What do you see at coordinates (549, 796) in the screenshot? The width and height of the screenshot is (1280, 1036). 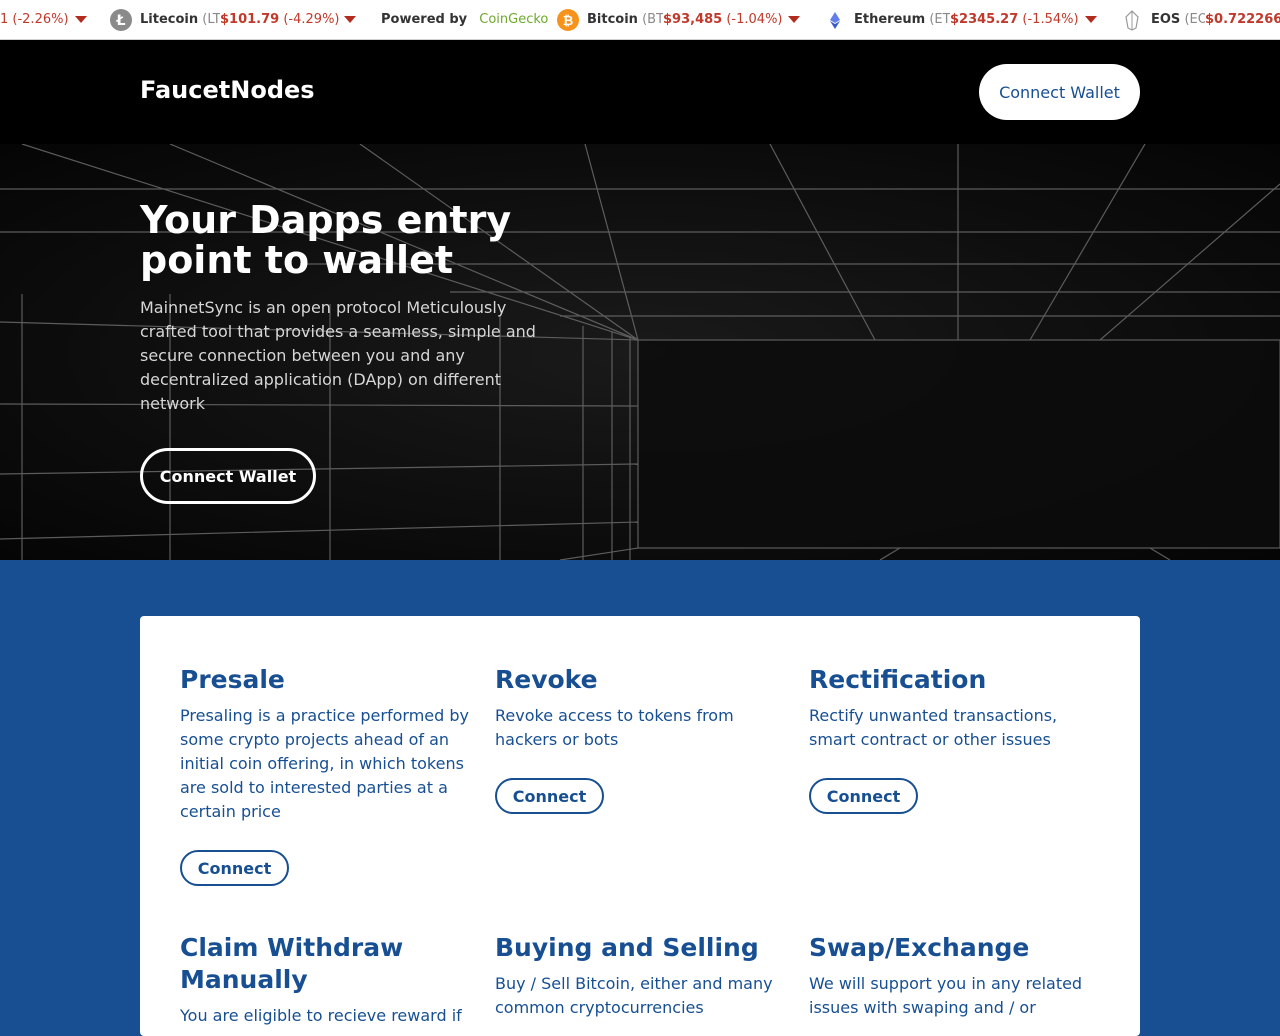 I see `revoke-connect-button: Connect` at bounding box center [549, 796].